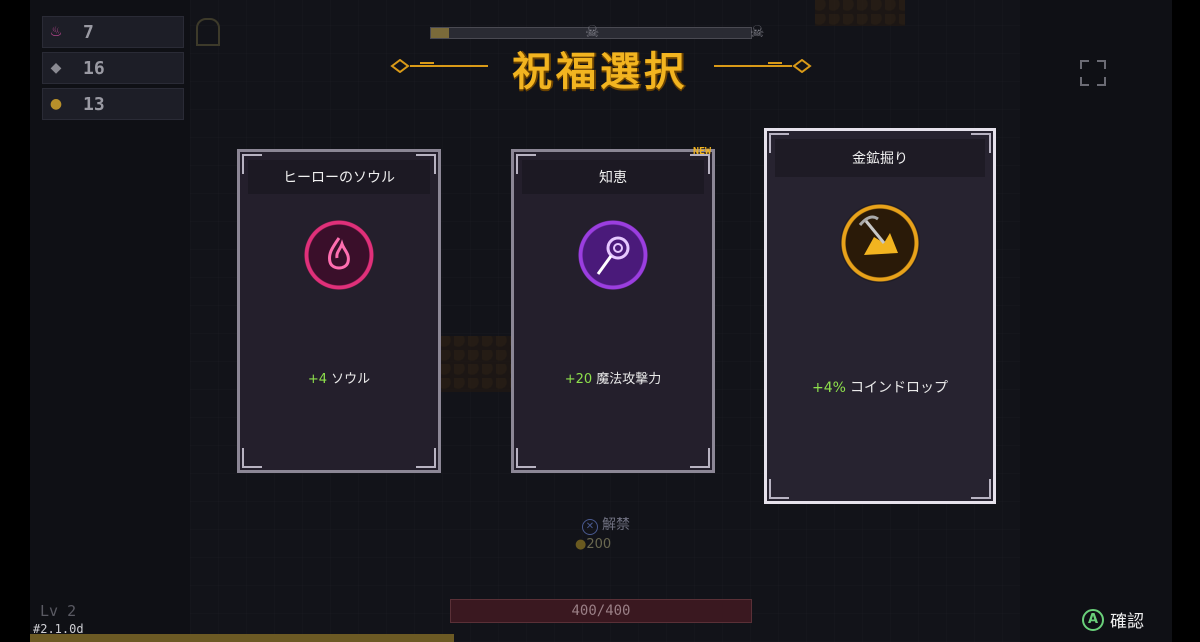 The height and width of the screenshot is (642, 1200). What do you see at coordinates (94, 68) in the screenshot?
I see `resource-crystals-value: 16` at bounding box center [94, 68].